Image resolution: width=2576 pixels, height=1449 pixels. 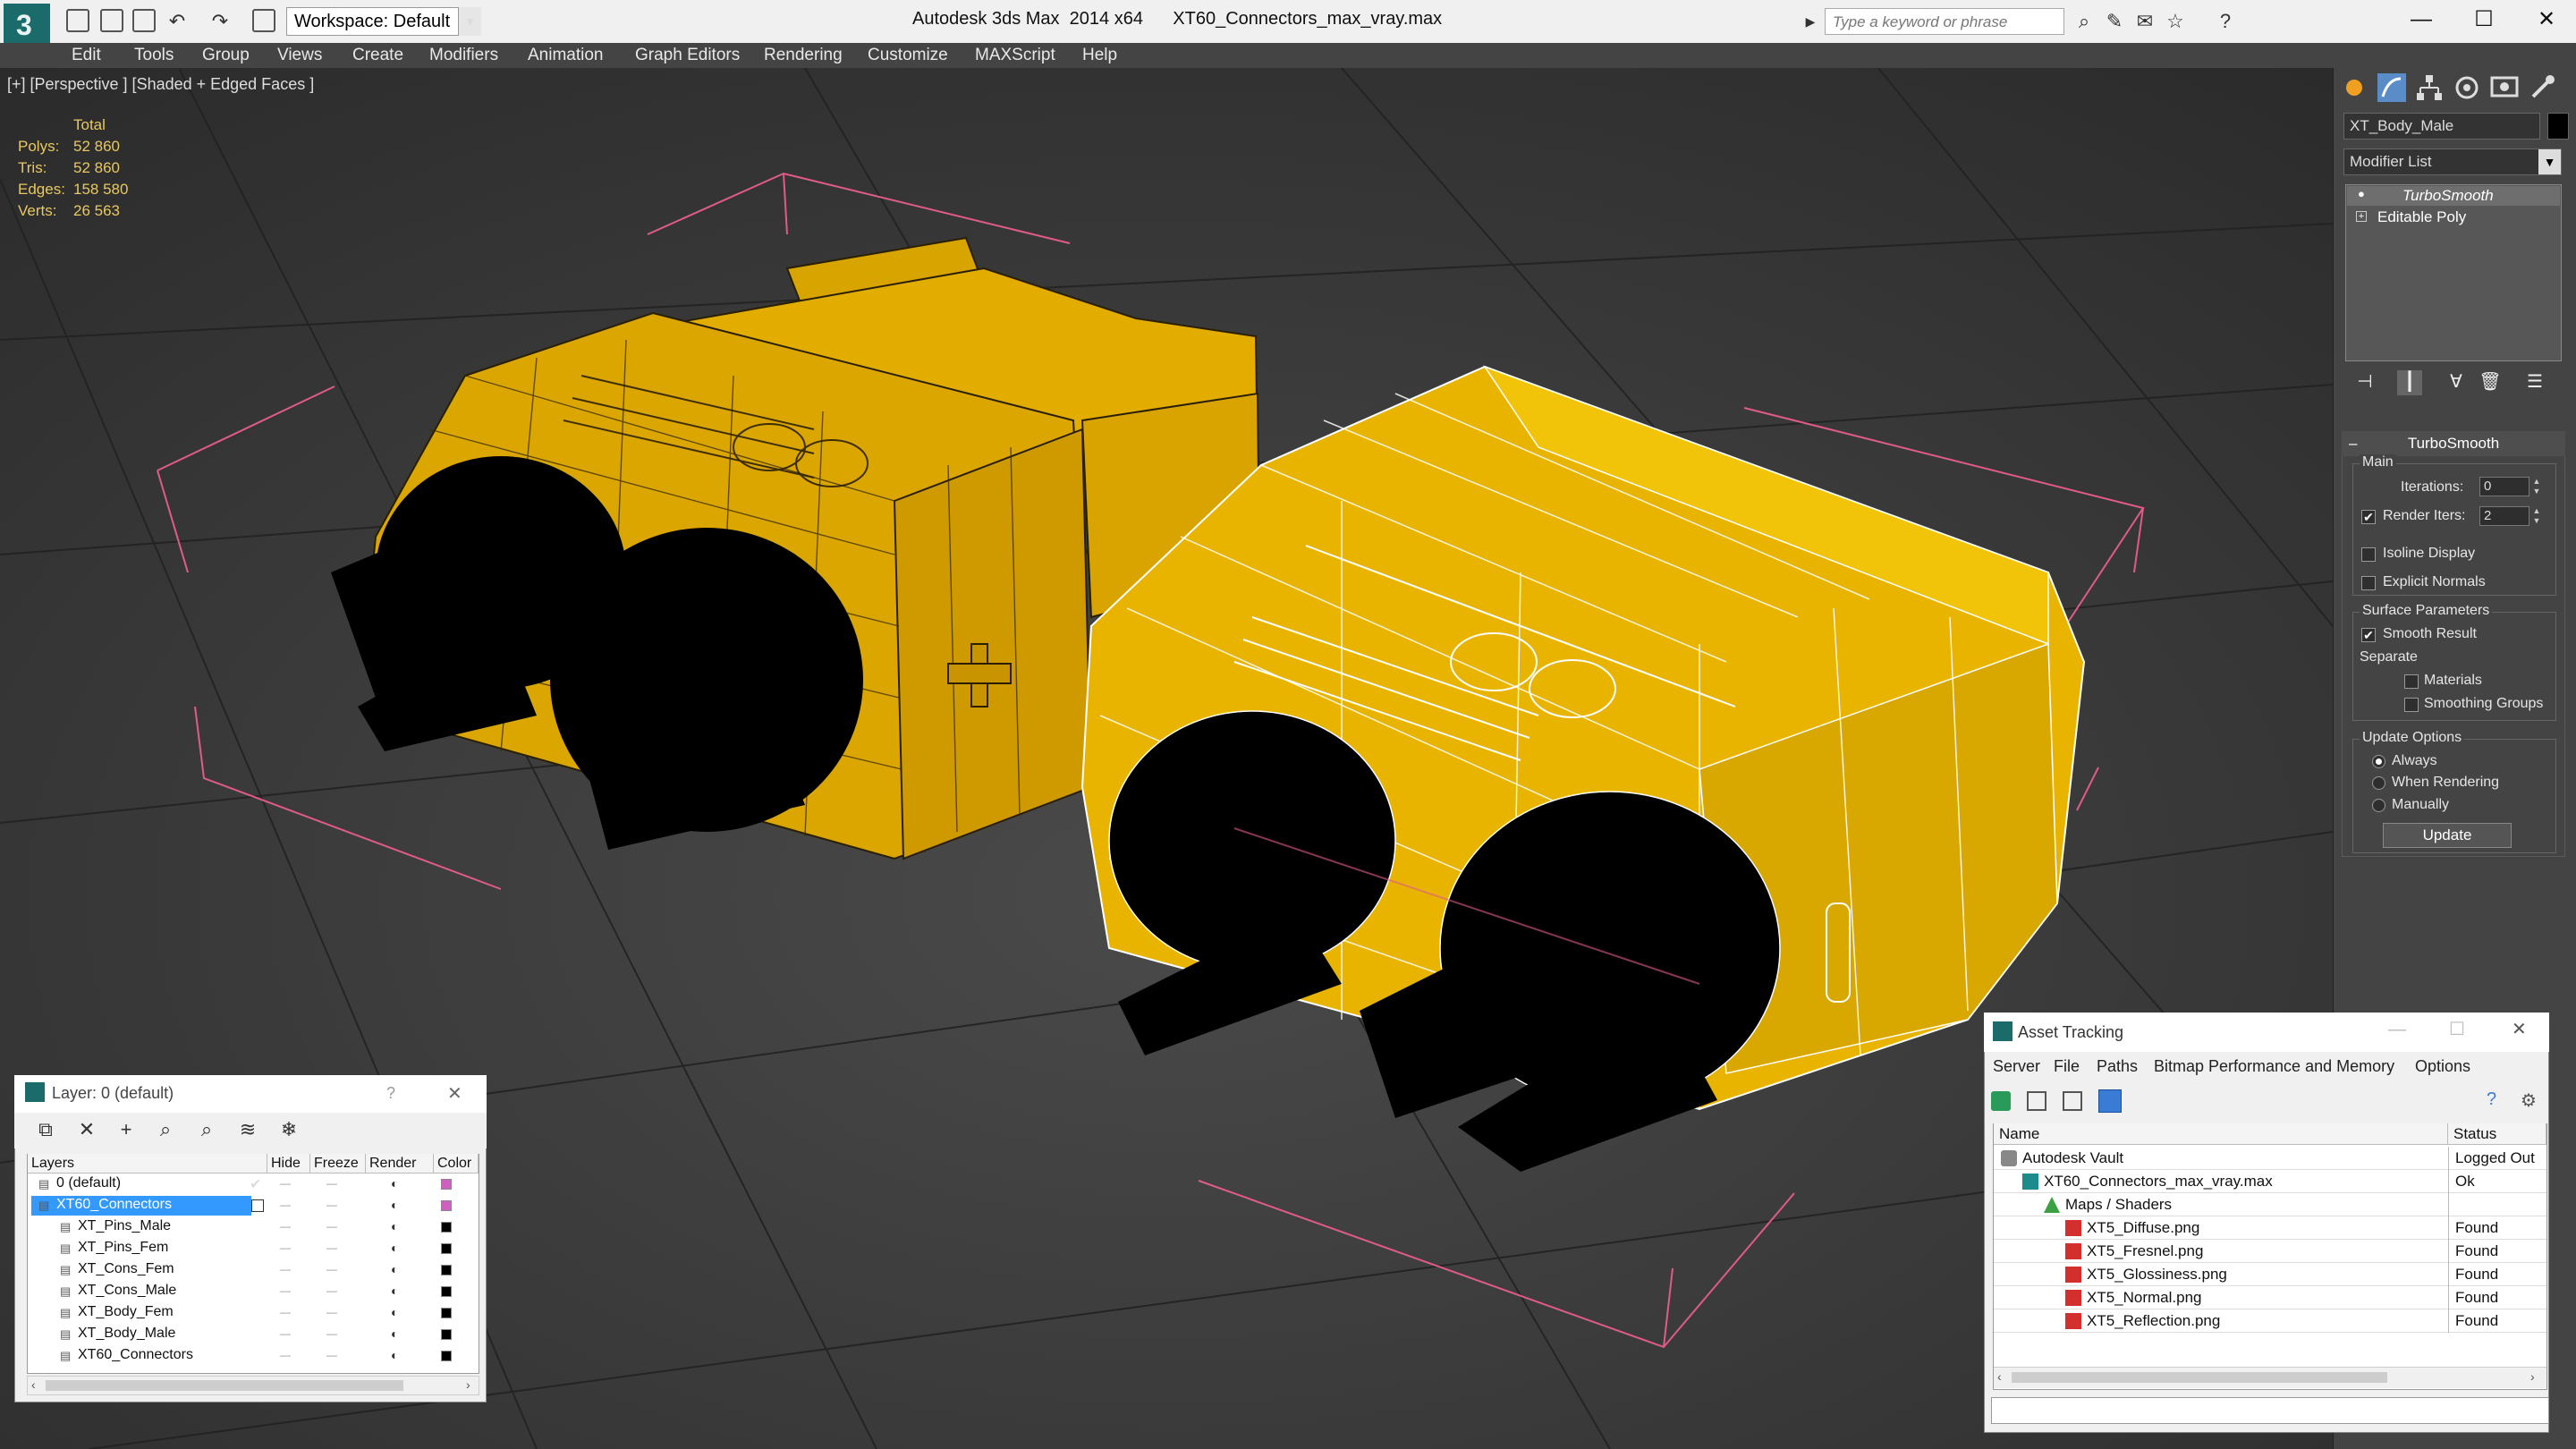 What do you see at coordinates (2144, 21) in the screenshot?
I see `communication-icon: ✉` at bounding box center [2144, 21].